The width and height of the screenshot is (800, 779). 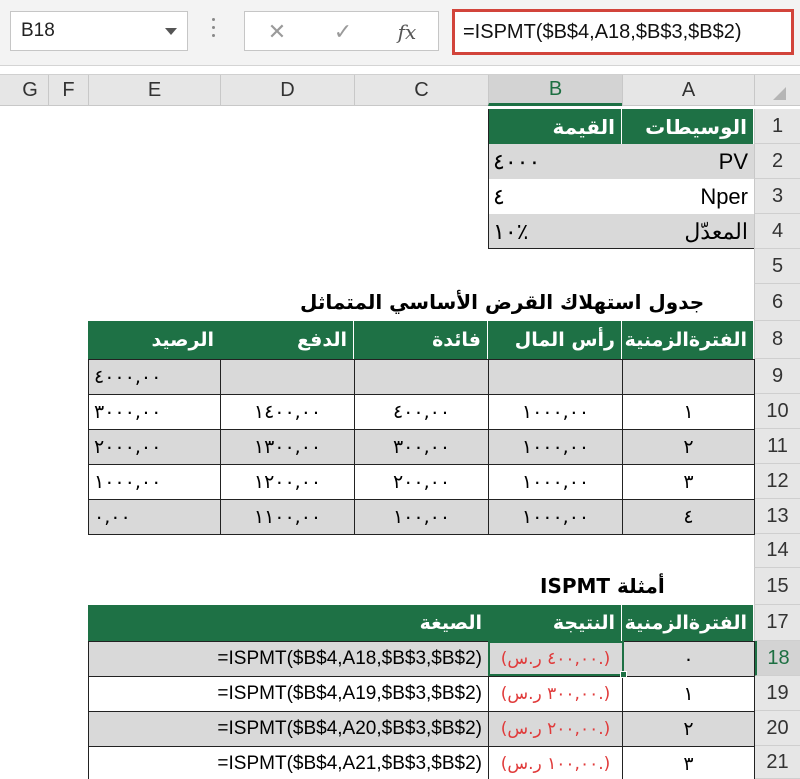 I want to click on loan-header-period: الفترةالزمنية, so click(x=688, y=340).